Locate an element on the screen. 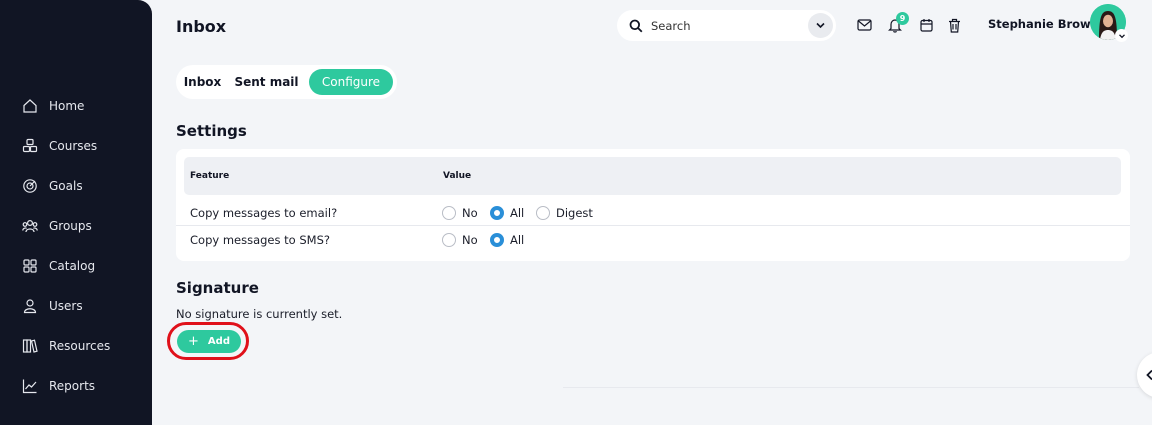  sidebar-item-reports: Reports is located at coordinates (58, 386).